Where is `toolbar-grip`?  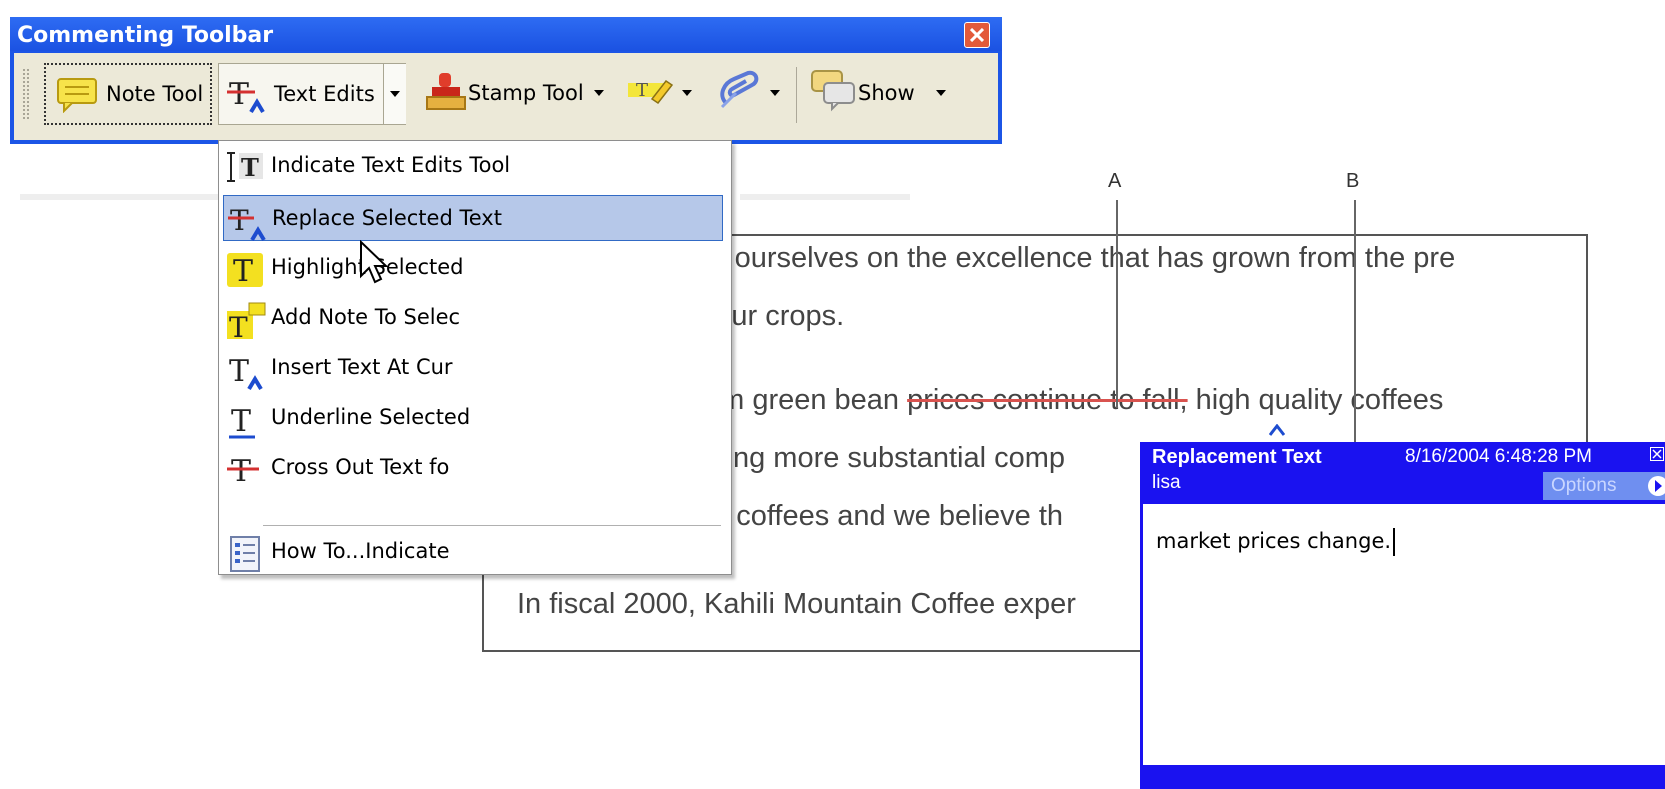 toolbar-grip is located at coordinates (26, 94).